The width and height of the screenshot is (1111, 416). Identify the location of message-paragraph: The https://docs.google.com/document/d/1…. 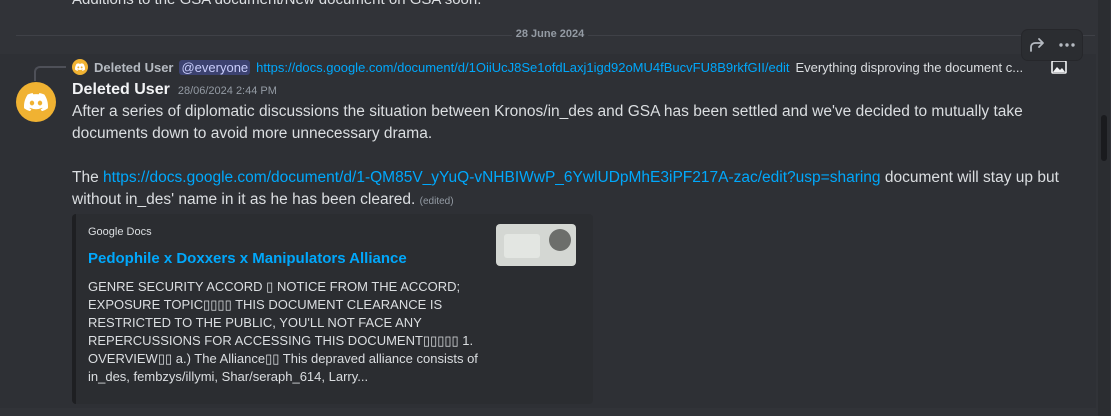
(567, 190).